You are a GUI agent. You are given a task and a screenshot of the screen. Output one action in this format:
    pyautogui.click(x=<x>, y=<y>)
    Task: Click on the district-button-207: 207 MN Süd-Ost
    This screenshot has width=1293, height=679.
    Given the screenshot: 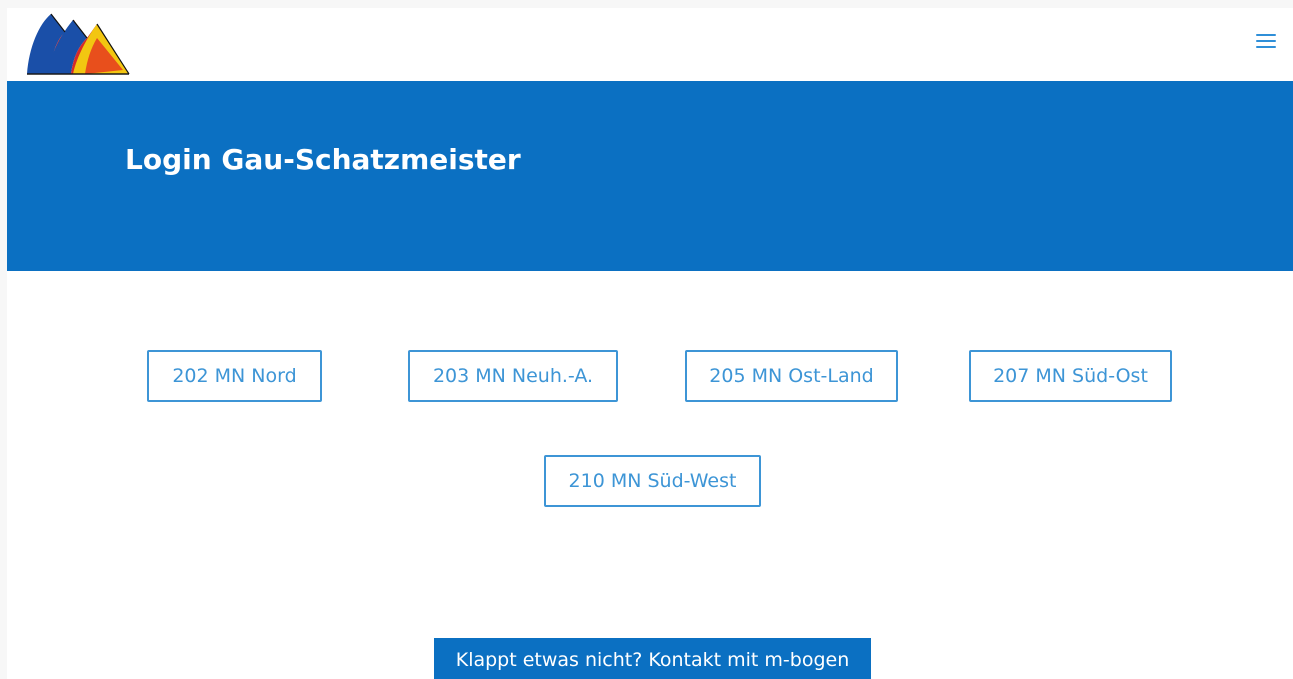 What is the action you would take?
    pyautogui.click(x=1070, y=376)
    